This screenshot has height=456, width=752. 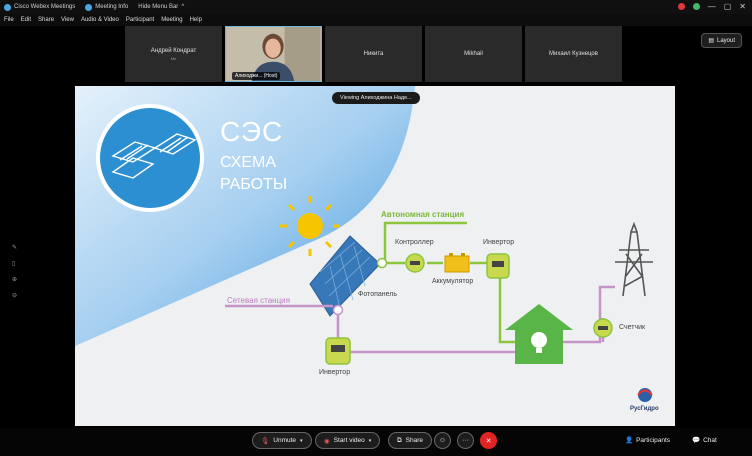 What do you see at coordinates (423, 214) in the screenshot?
I see `autonomous-station-label: Автономная станция` at bounding box center [423, 214].